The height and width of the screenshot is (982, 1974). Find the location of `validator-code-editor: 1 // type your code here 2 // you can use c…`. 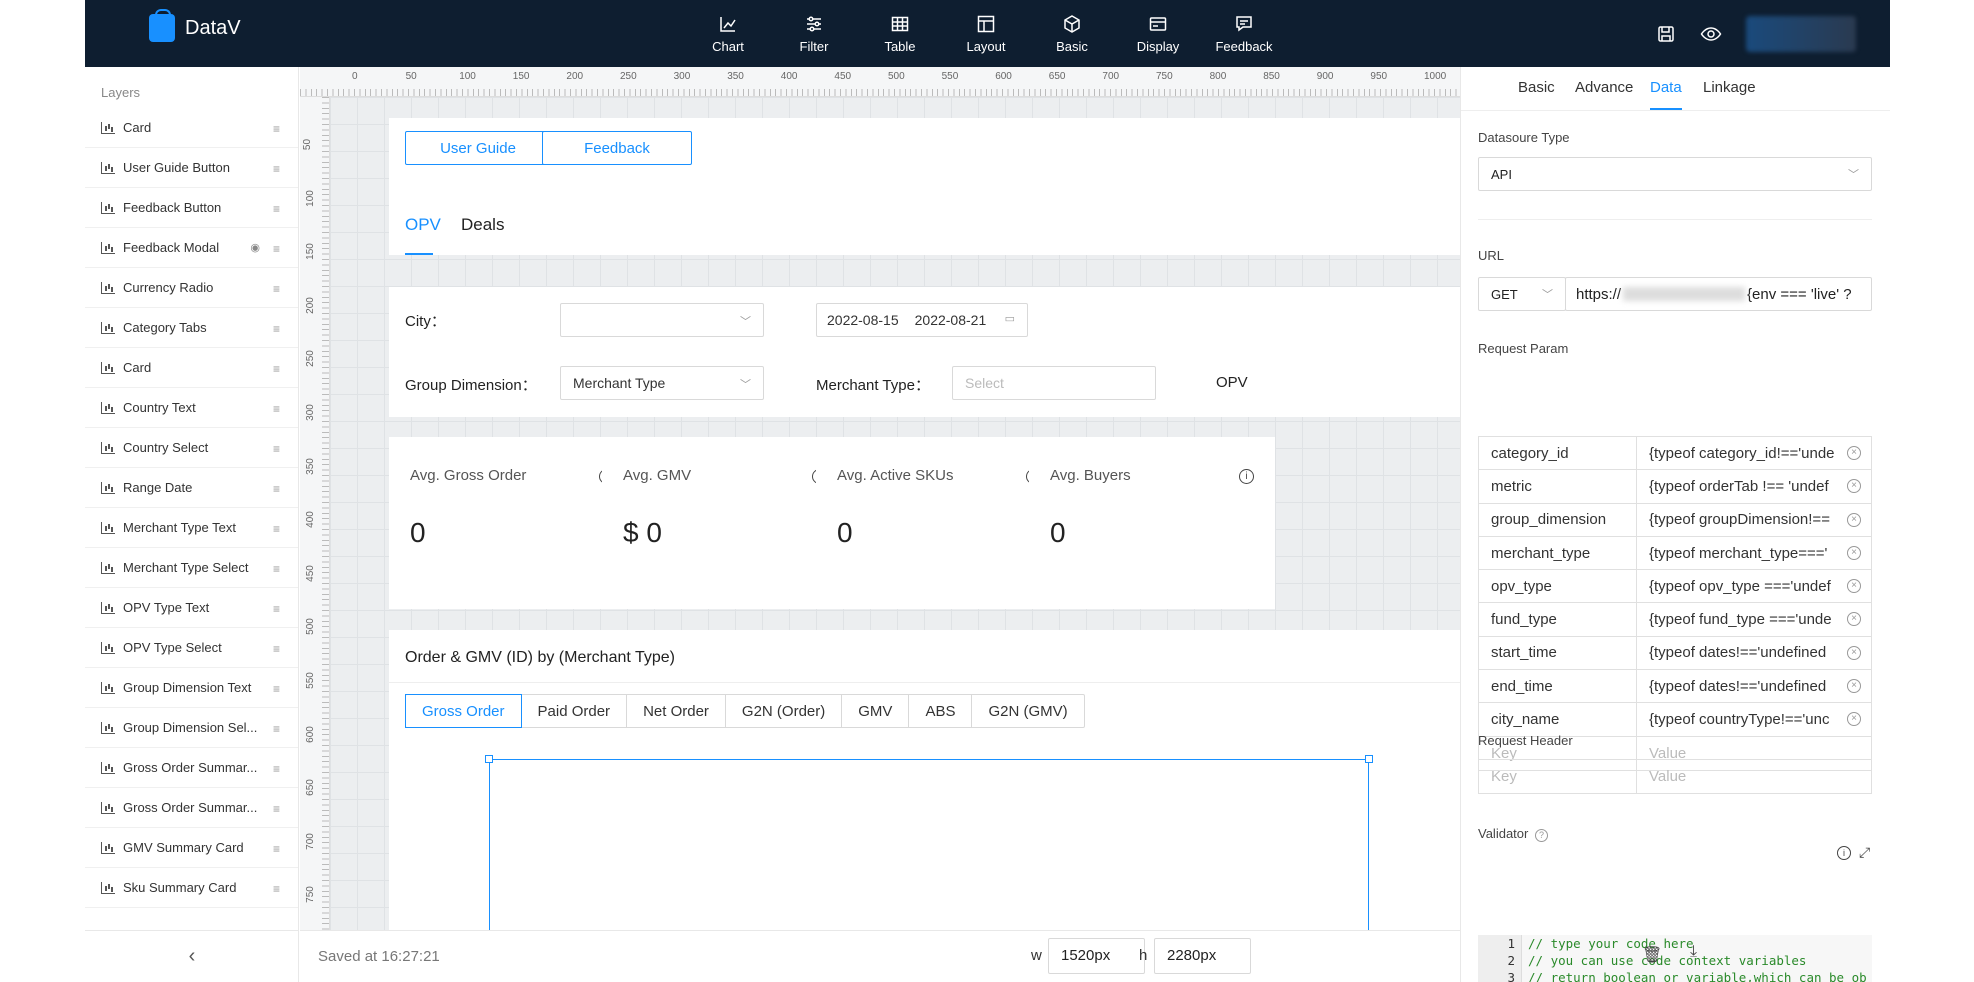

validator-code-editor: 1 // type your code here 2 // you can use c… is located at coordinates (1675, 958).